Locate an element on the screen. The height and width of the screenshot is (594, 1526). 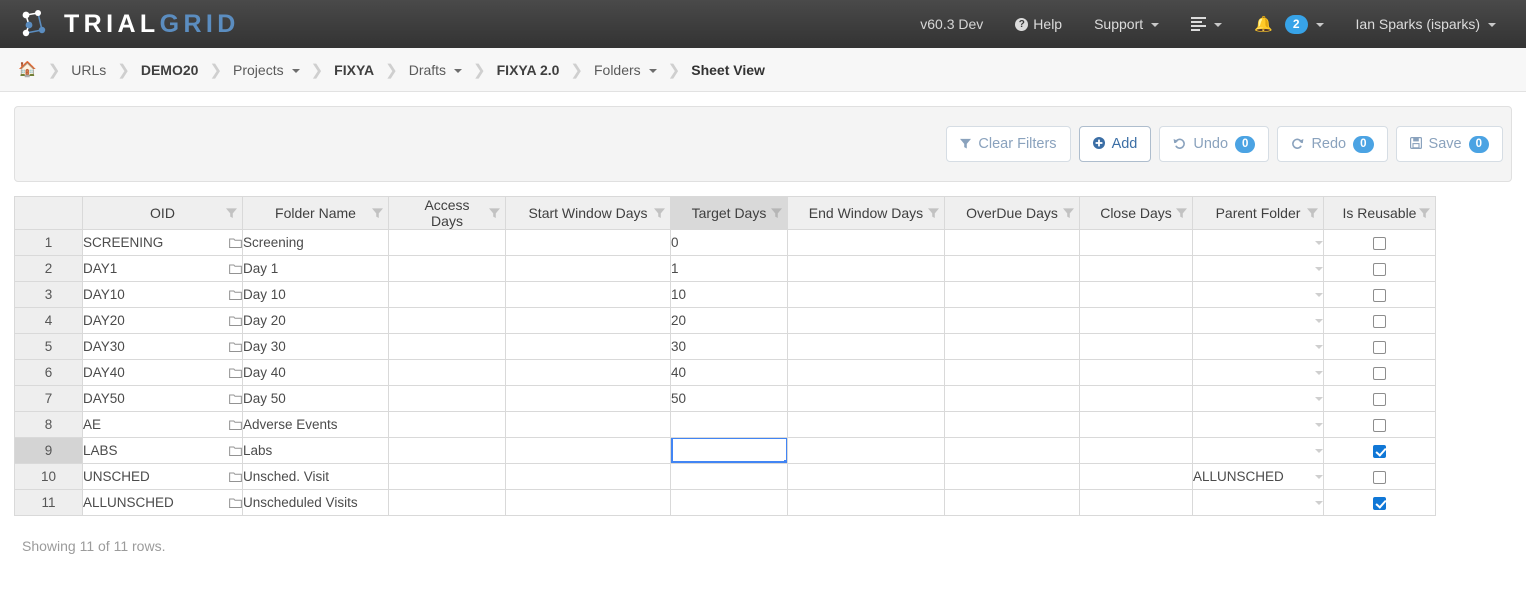
row-number-cell: 10 is located at coordinates (48, 476).